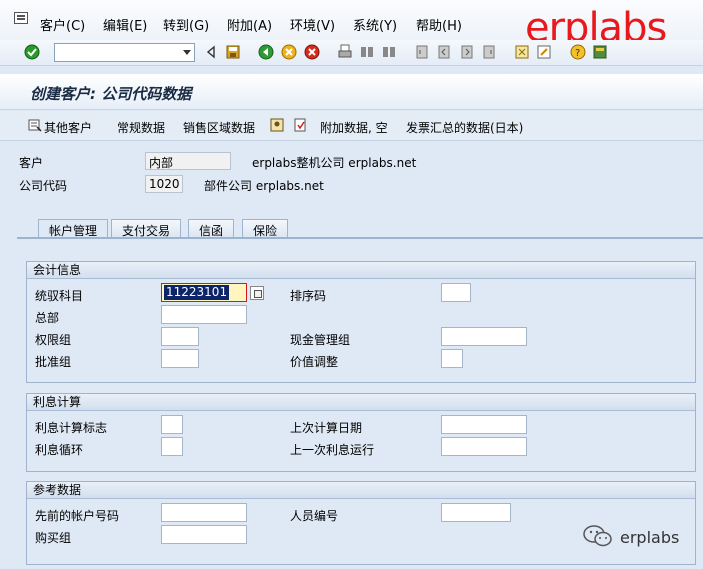 Image resolution: width=703 pixels, height=569 pixels. What do you see at coordinates (544, 52) in the screenshot?
I see `shortcut-icon` at bounding box center [544, 52].